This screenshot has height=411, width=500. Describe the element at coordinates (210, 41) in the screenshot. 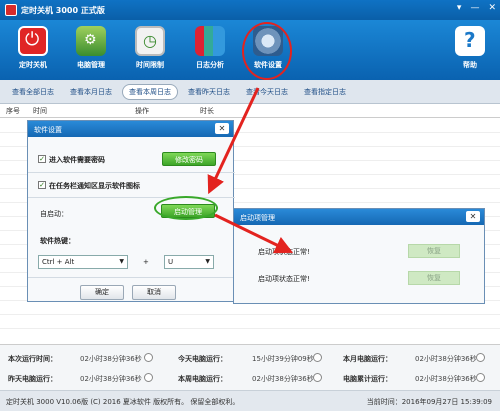

I see `chart-icon` at that location.